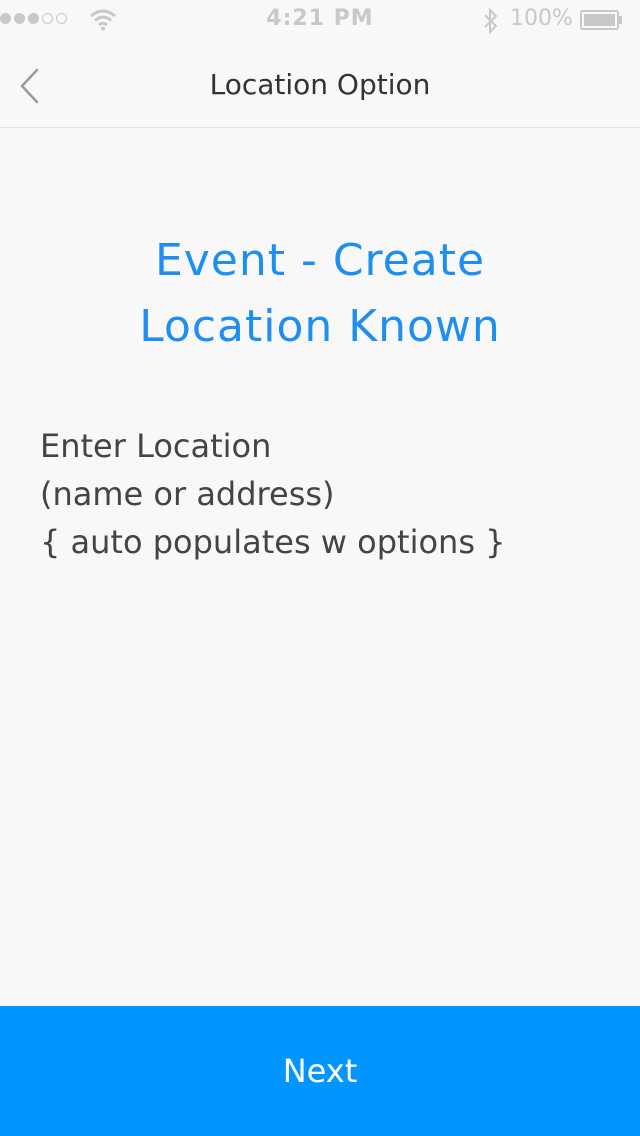 This screenshot has height=1136, width=640. I want to click on location-input-note: { auto populates w options }, so click(273, 542).